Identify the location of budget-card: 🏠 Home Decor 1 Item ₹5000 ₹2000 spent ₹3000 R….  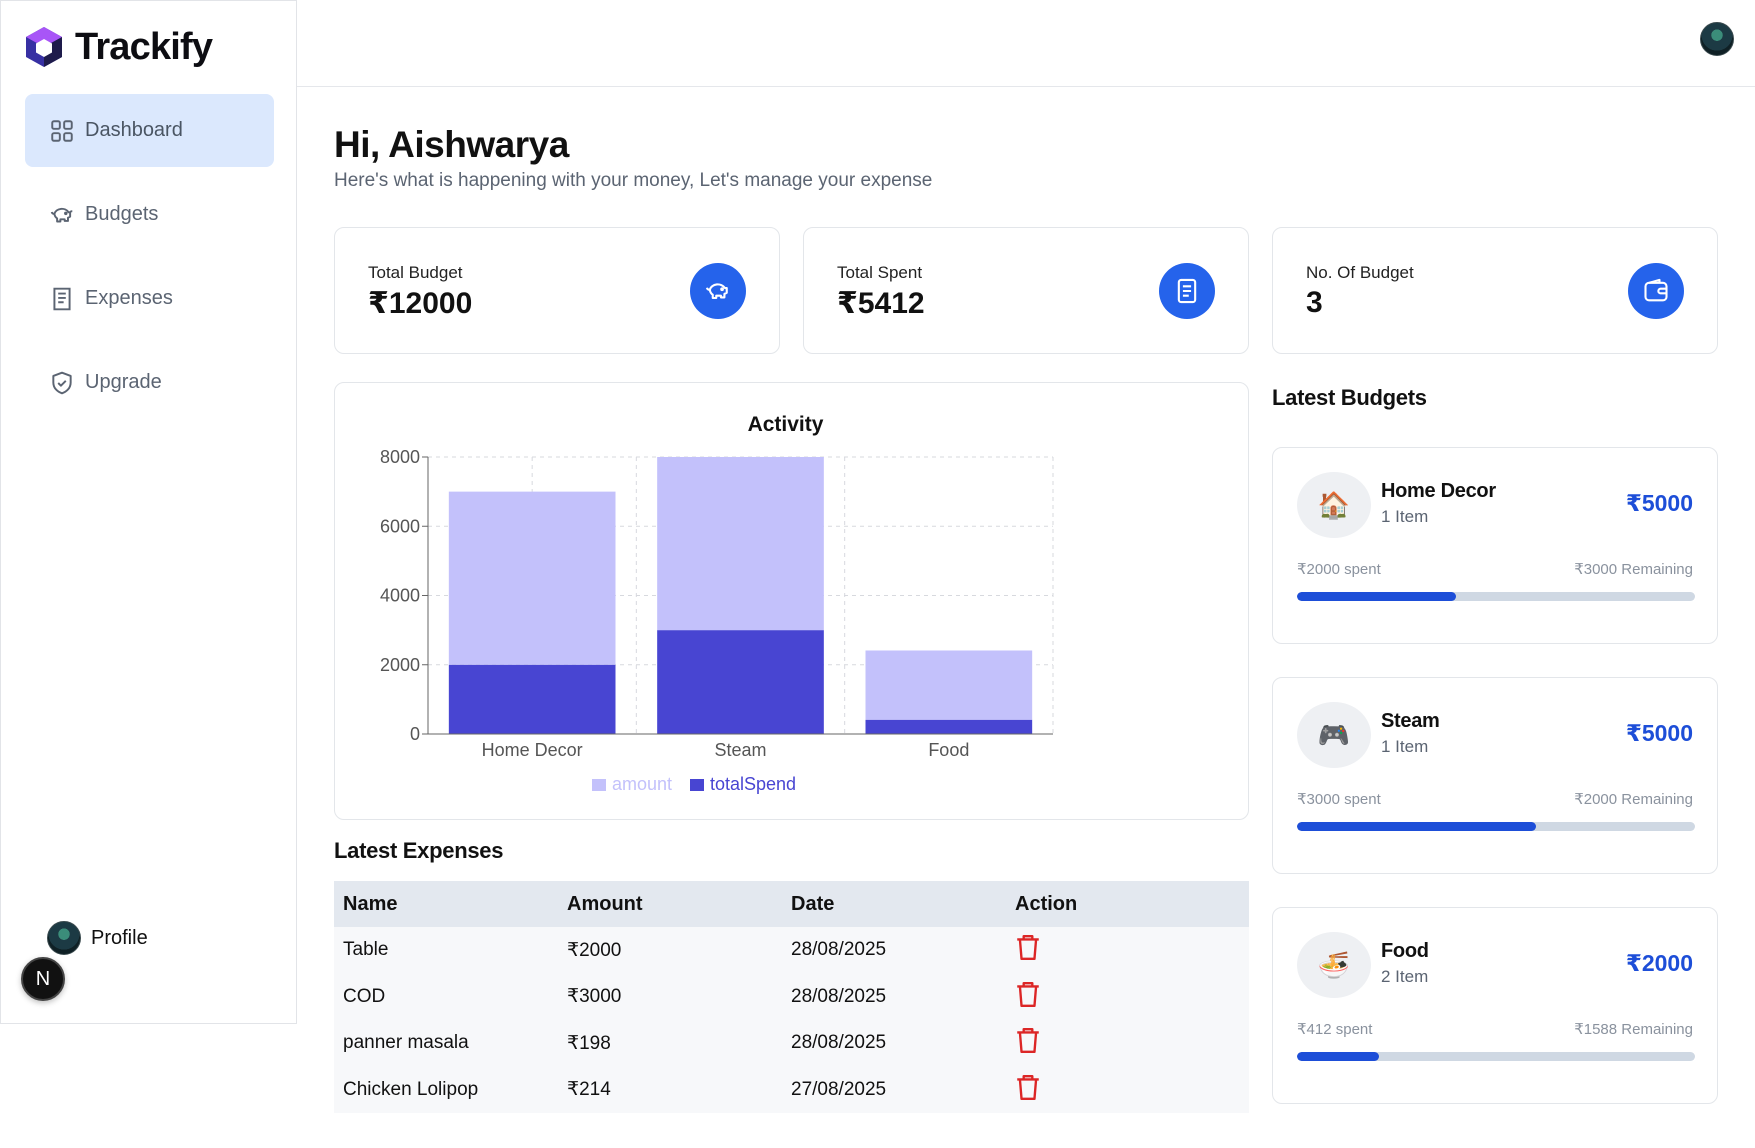
(1495, 545).